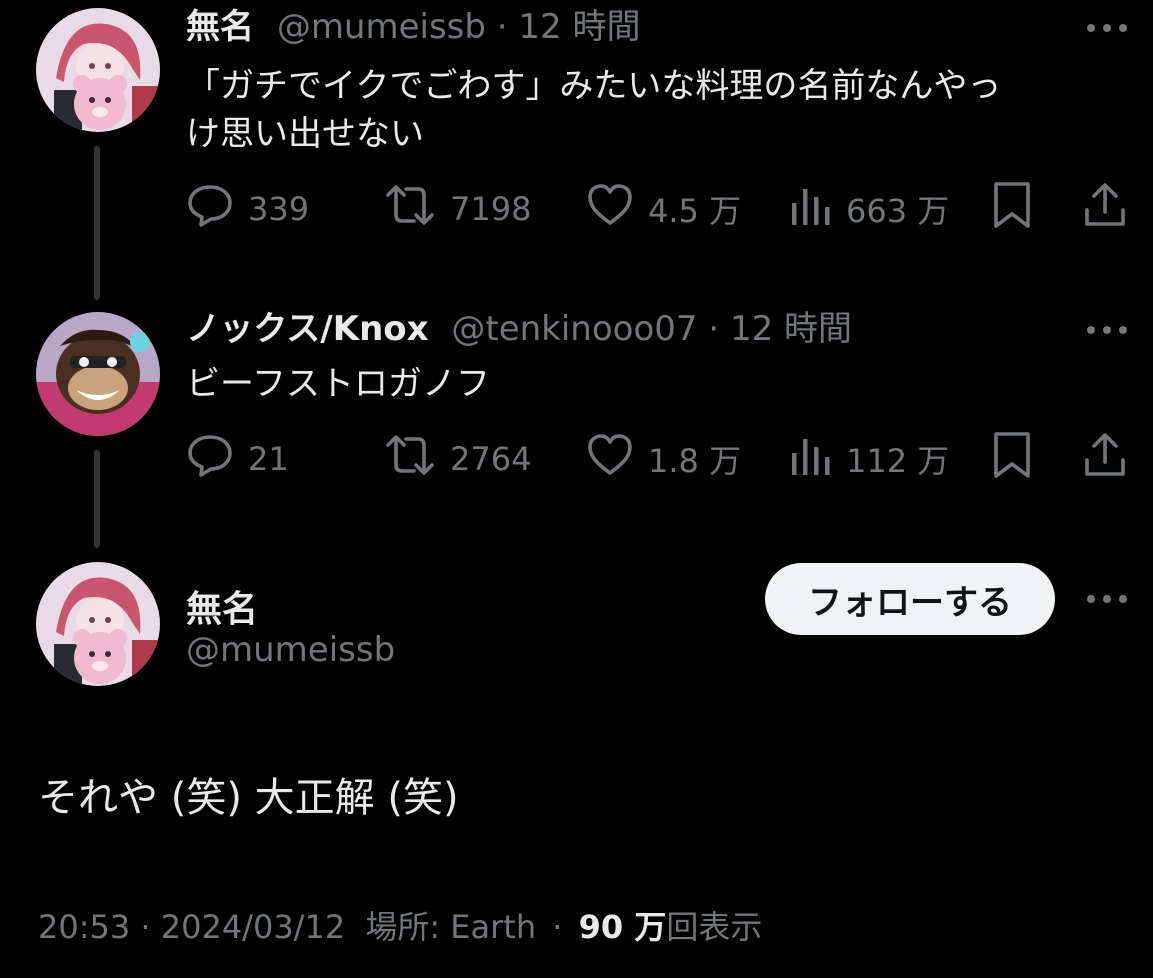 The image size is (1153, 978). Describe the element at coordinates (574, 329) in the screenshot. I see `user-handle: @tenkinooo07` at that location.